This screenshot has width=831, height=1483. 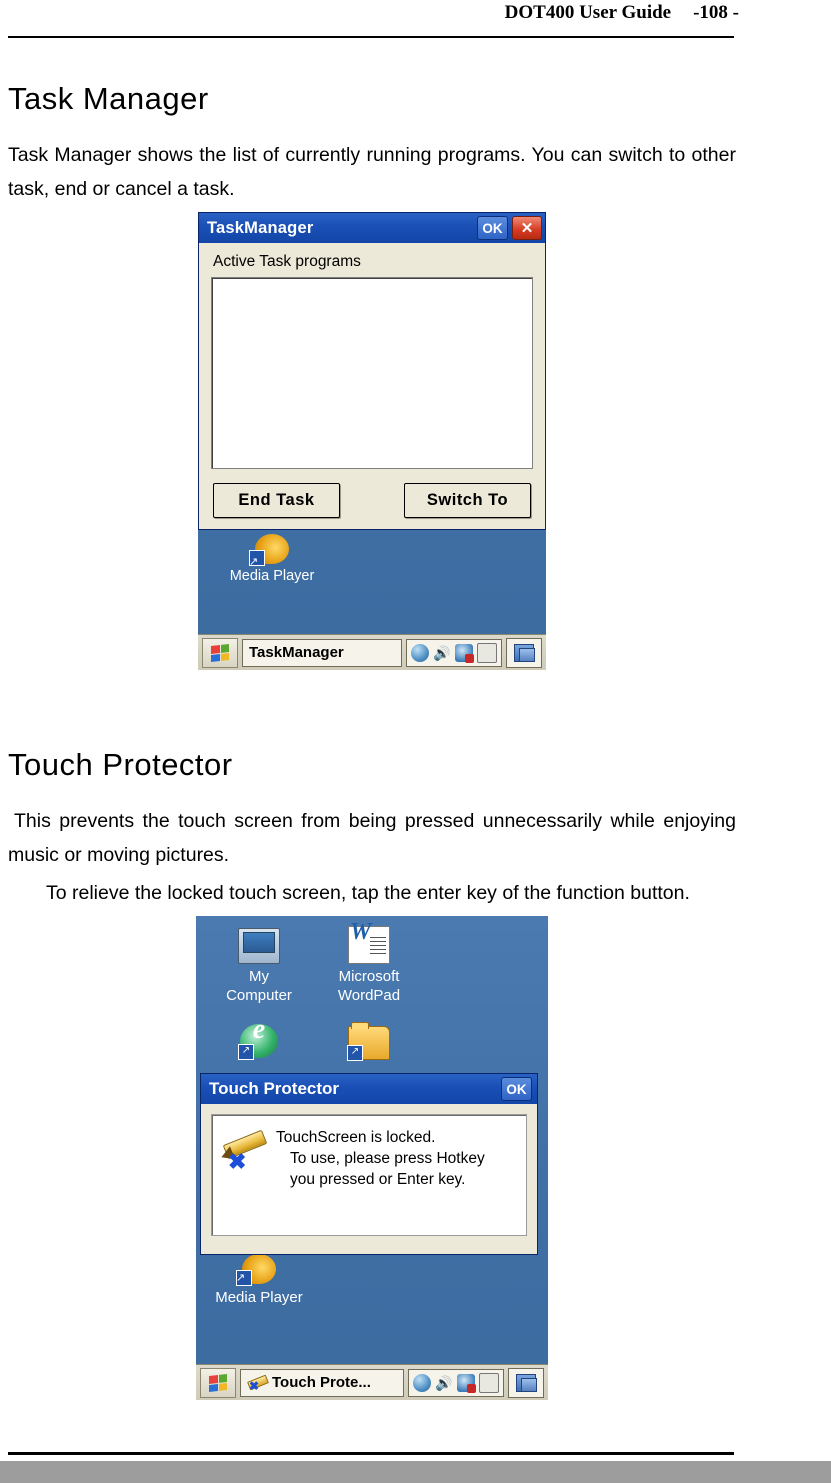 I want to click on taskmanager-titlebar: TaskManager OK ✕, so click(x=372, y=228).